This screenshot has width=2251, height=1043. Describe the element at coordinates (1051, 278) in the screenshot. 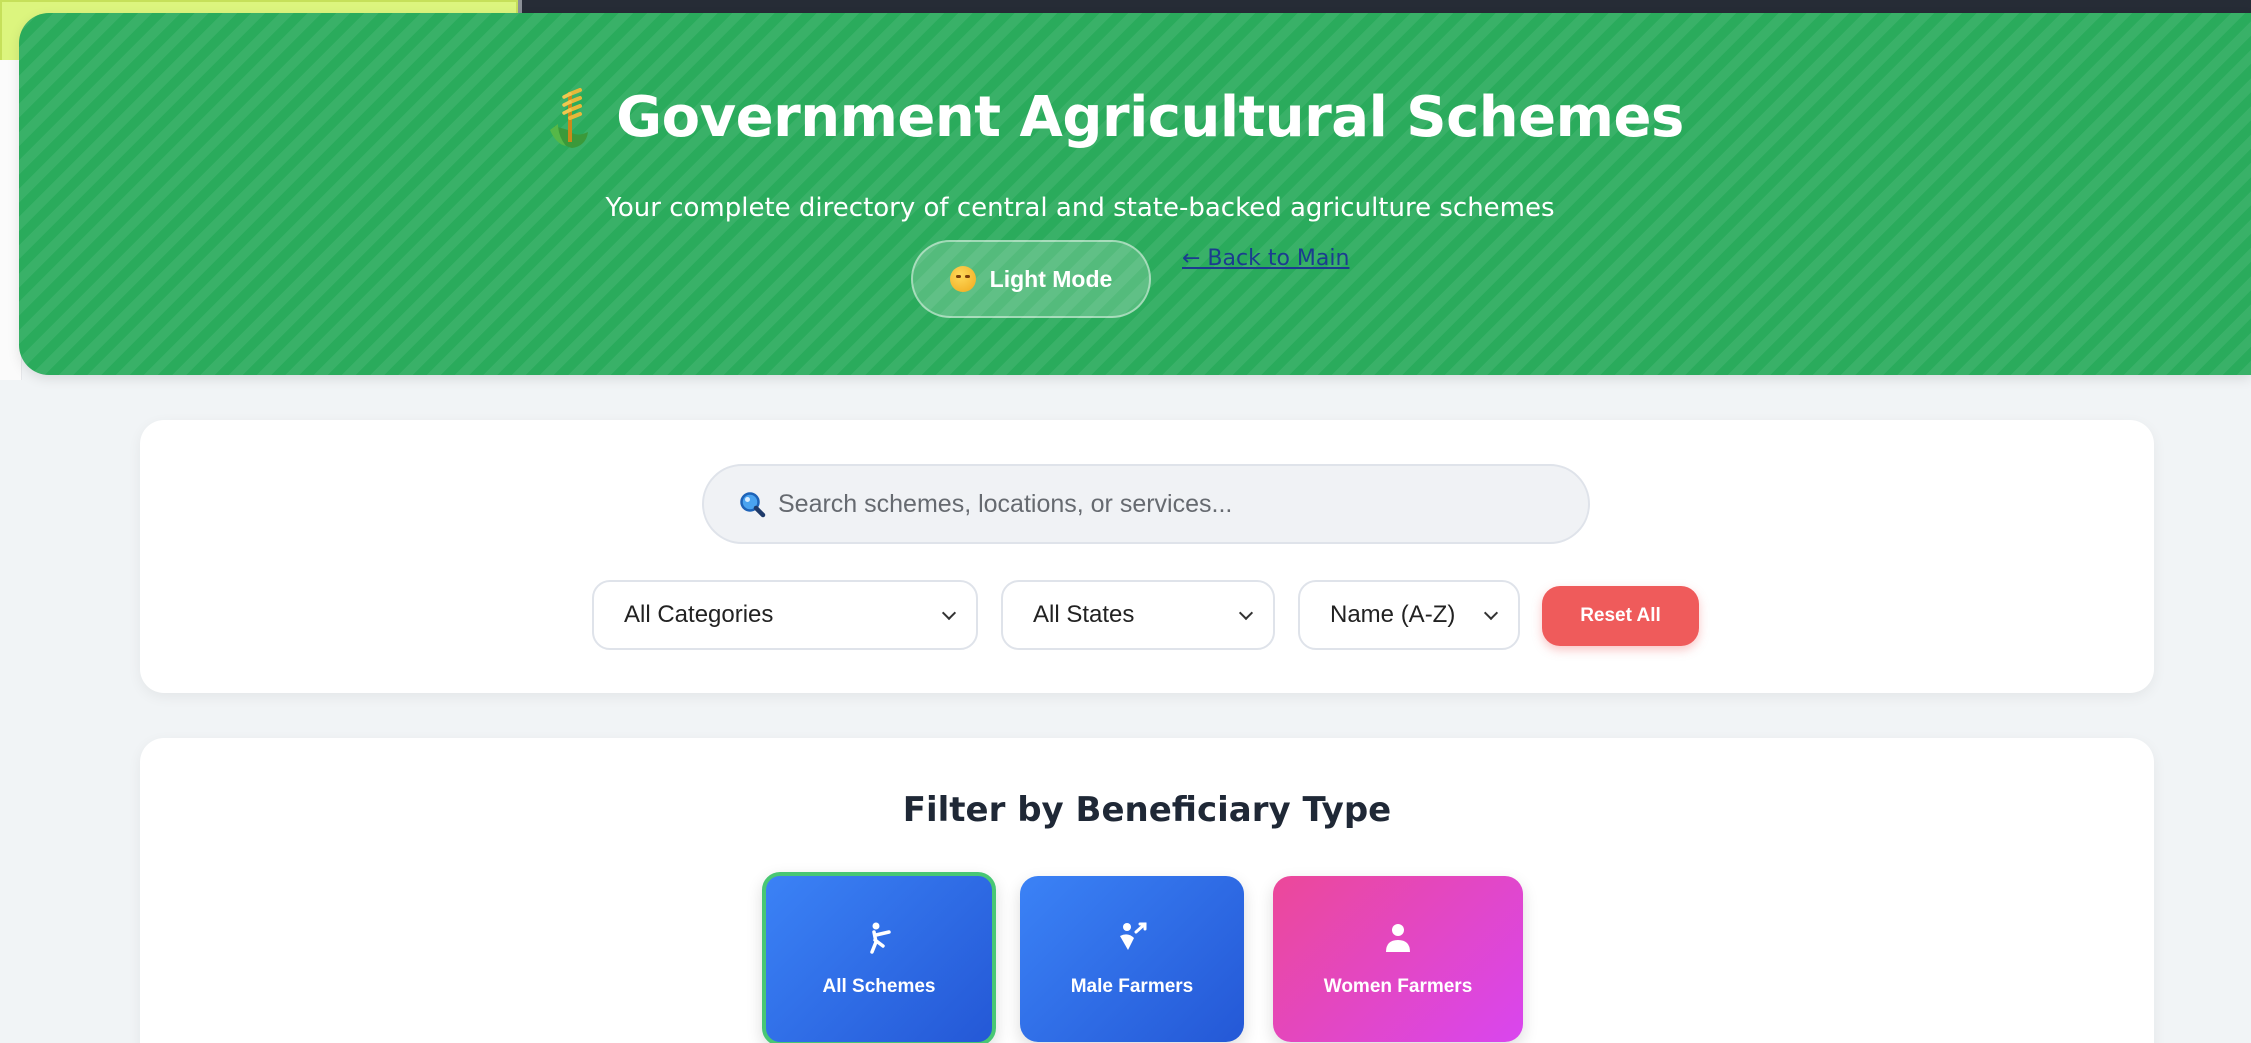

I see `light-mode-label: Light Mode` at that location.